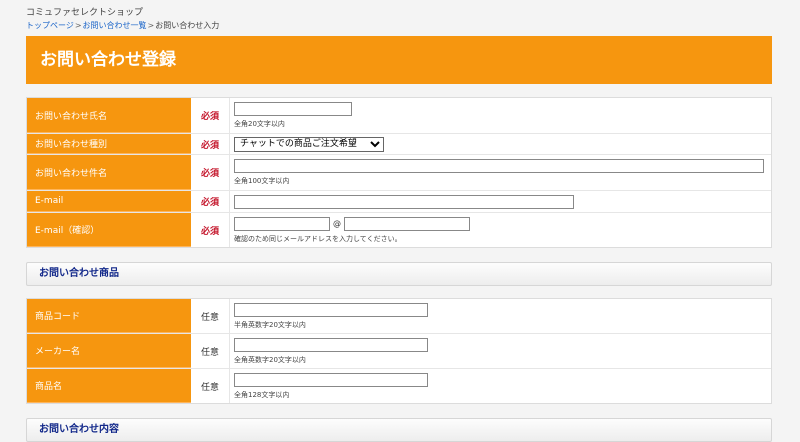 Image resolution: width=800 pixels, height=442 pixels. Describe the element at coordinates (399, 274) in the screenshot. I see `product-section-header: お問い合わせ商品` at that location.